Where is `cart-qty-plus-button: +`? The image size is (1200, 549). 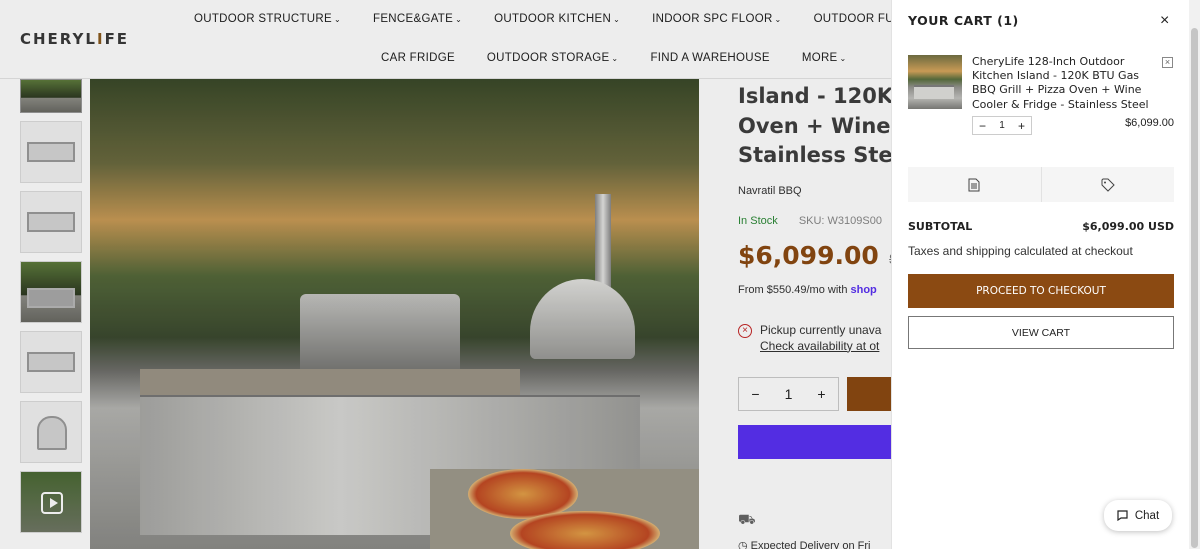
cart-qty-plus-button: + is located at coordinates (1021, 126).